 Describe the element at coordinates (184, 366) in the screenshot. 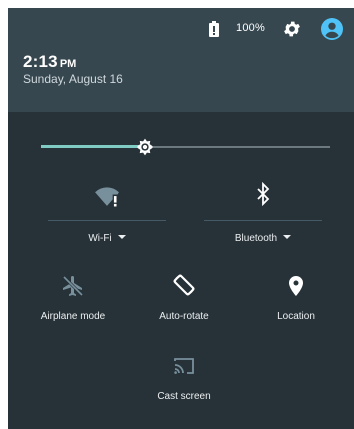

I see `cast-icon` at that location.